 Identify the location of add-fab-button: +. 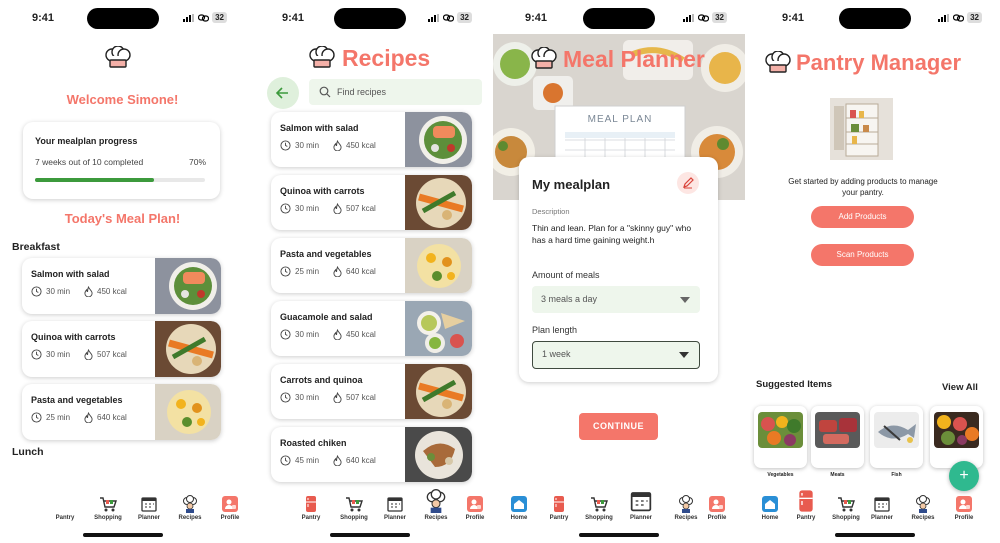
(964, 476).